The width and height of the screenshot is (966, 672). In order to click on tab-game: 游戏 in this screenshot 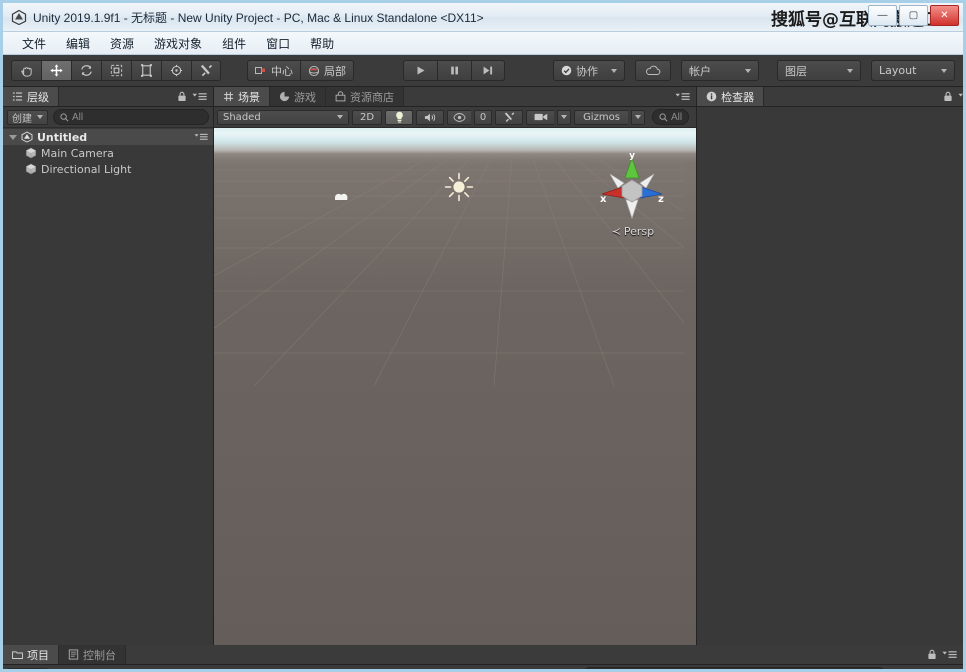, I will do `click(298, 96)`.